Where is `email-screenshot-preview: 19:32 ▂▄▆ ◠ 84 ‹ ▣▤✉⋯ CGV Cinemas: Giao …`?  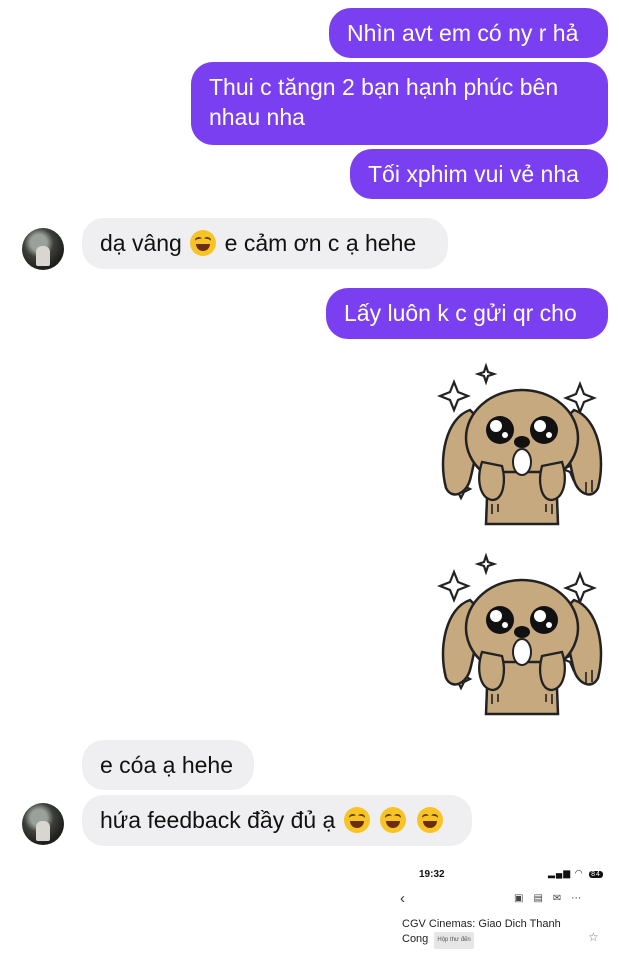
email-screenshot-preview: 19:32 ▂▄▆ ◠ 84 ‹ ▣▤✉⋯ CGV Cinemas: Giao … is located at coordinates (502, 910).